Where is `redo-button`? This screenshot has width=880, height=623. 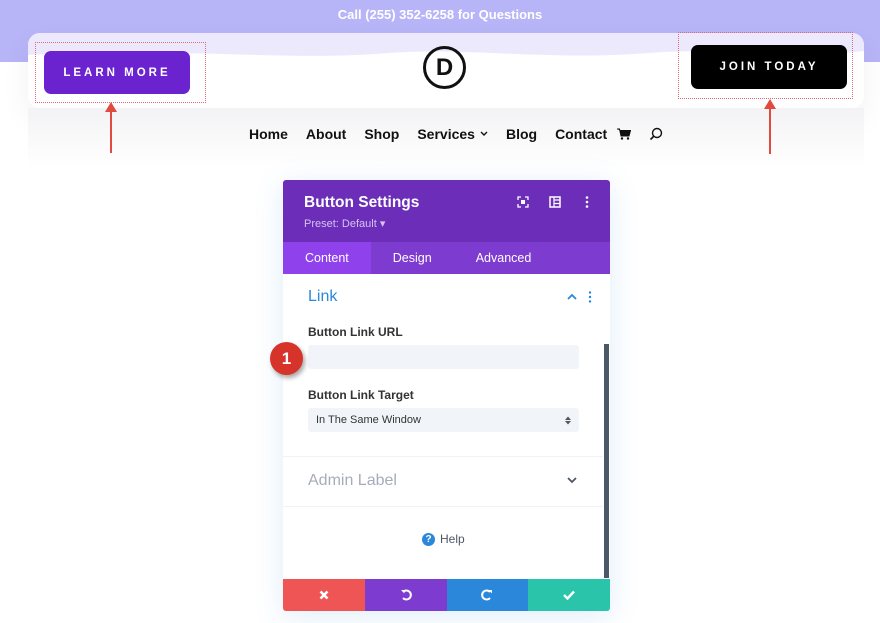 redo-button is located at coordinates (487, 595).